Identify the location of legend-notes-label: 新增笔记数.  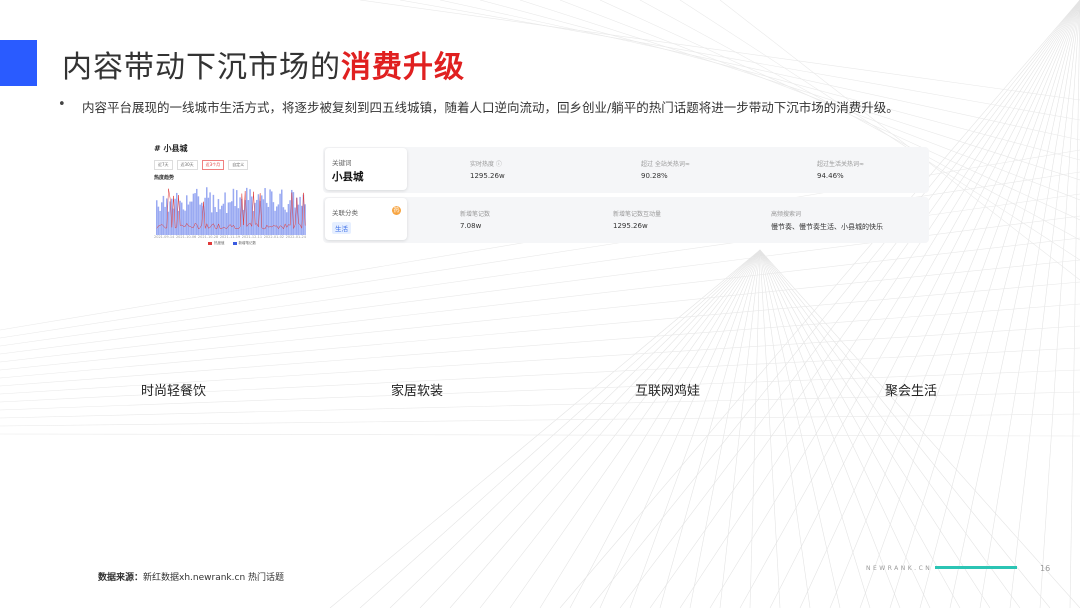
(247, 243).